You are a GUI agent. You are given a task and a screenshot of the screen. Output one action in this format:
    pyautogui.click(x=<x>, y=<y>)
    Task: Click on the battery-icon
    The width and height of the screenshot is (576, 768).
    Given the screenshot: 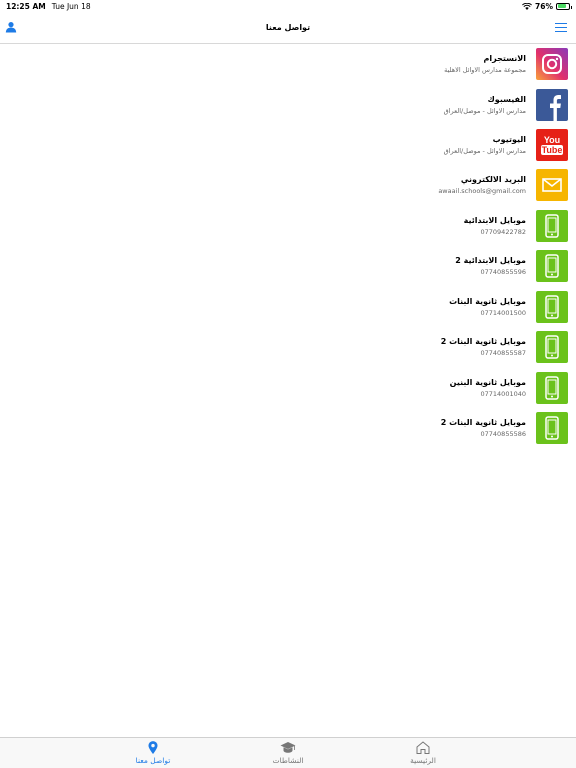 What is the action you would take?
    pyautogui.click(x=564, y=6)
    